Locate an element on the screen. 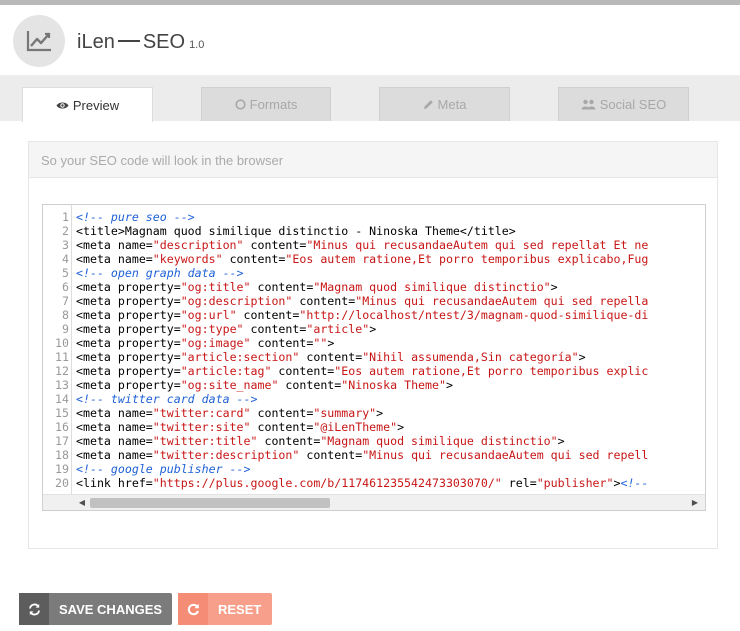  code-token: <link href= is located at coordinates (114, 483).